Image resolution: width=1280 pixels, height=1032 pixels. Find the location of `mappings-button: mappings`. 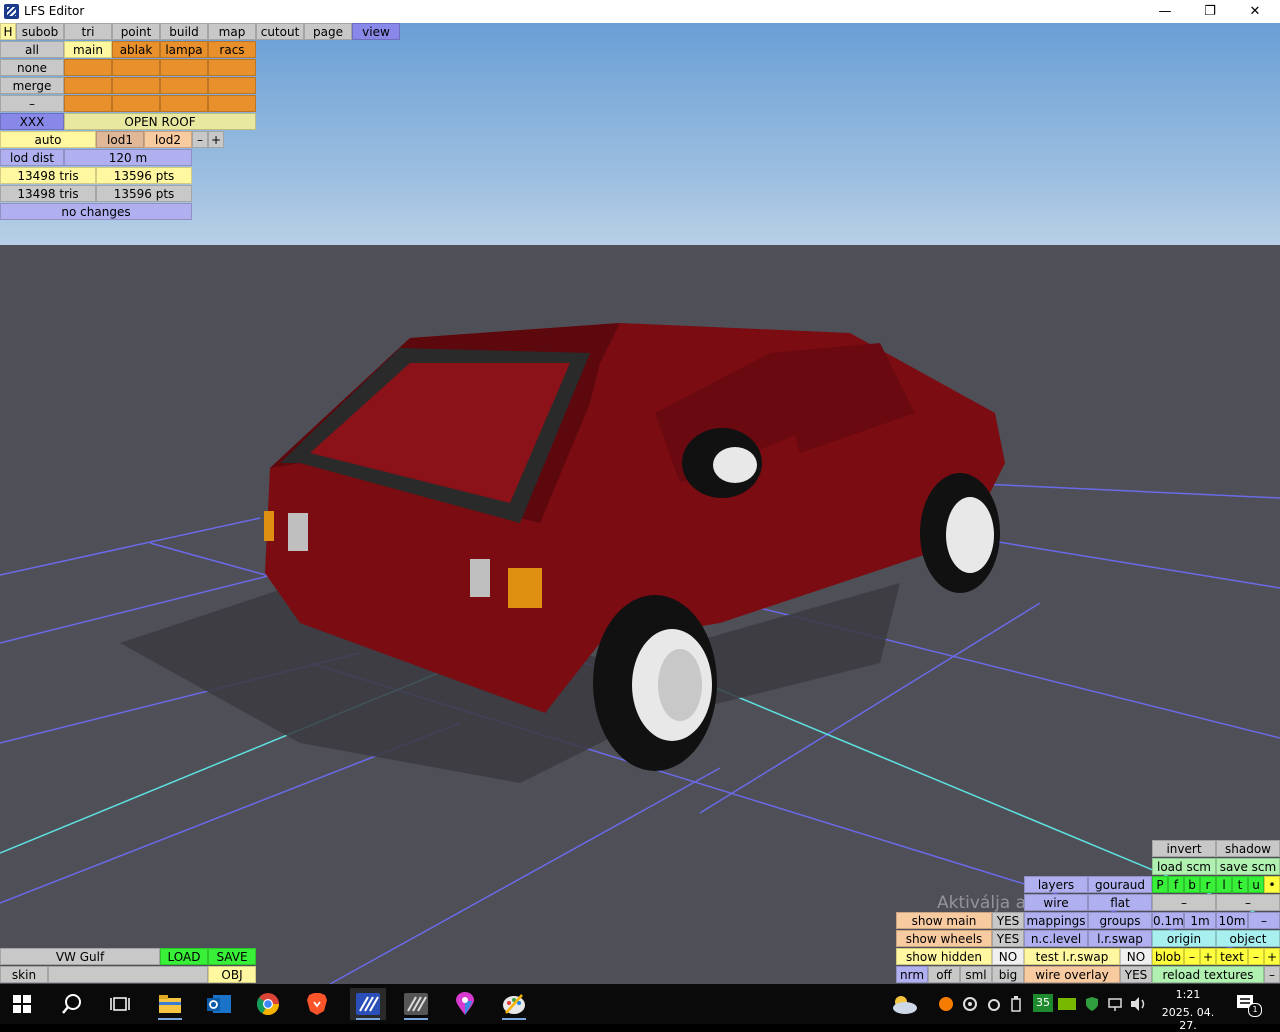

mappings-button: mappings is located at coordinates (1056, 920).